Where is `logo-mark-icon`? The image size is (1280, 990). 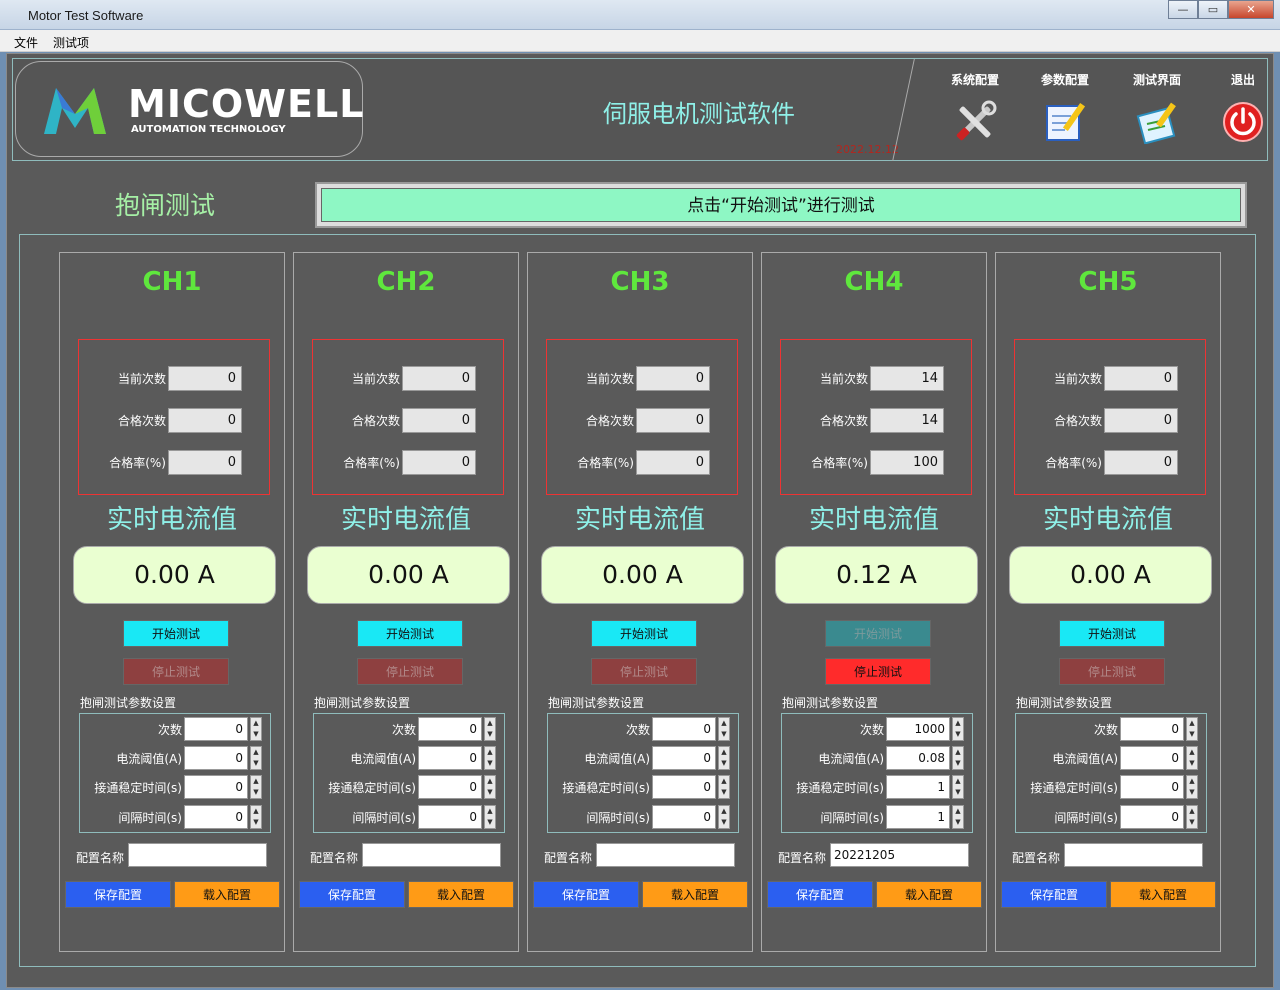 logo-mark-icon is located at coordinates (75, 111).